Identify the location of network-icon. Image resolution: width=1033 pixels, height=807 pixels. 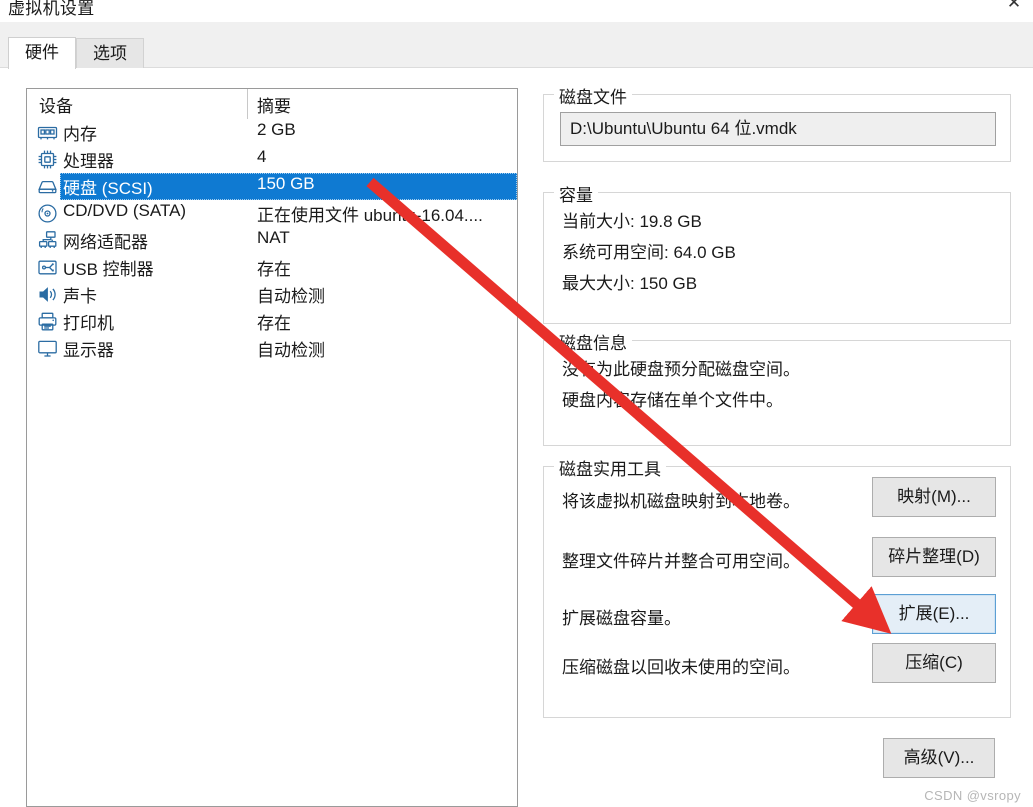
(47, 240).